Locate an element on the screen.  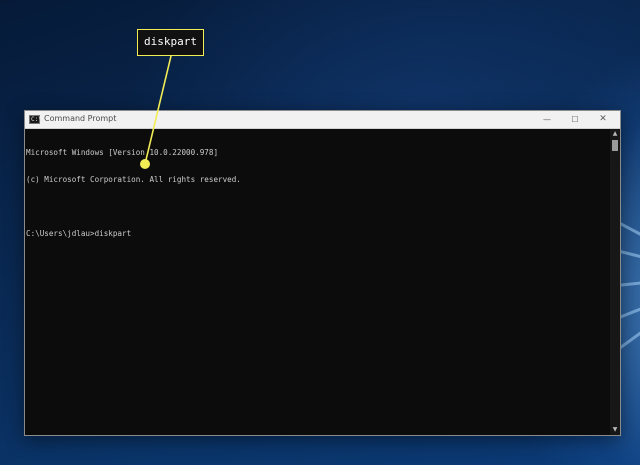
minimize-button: — is located at coordinates (547, 119).